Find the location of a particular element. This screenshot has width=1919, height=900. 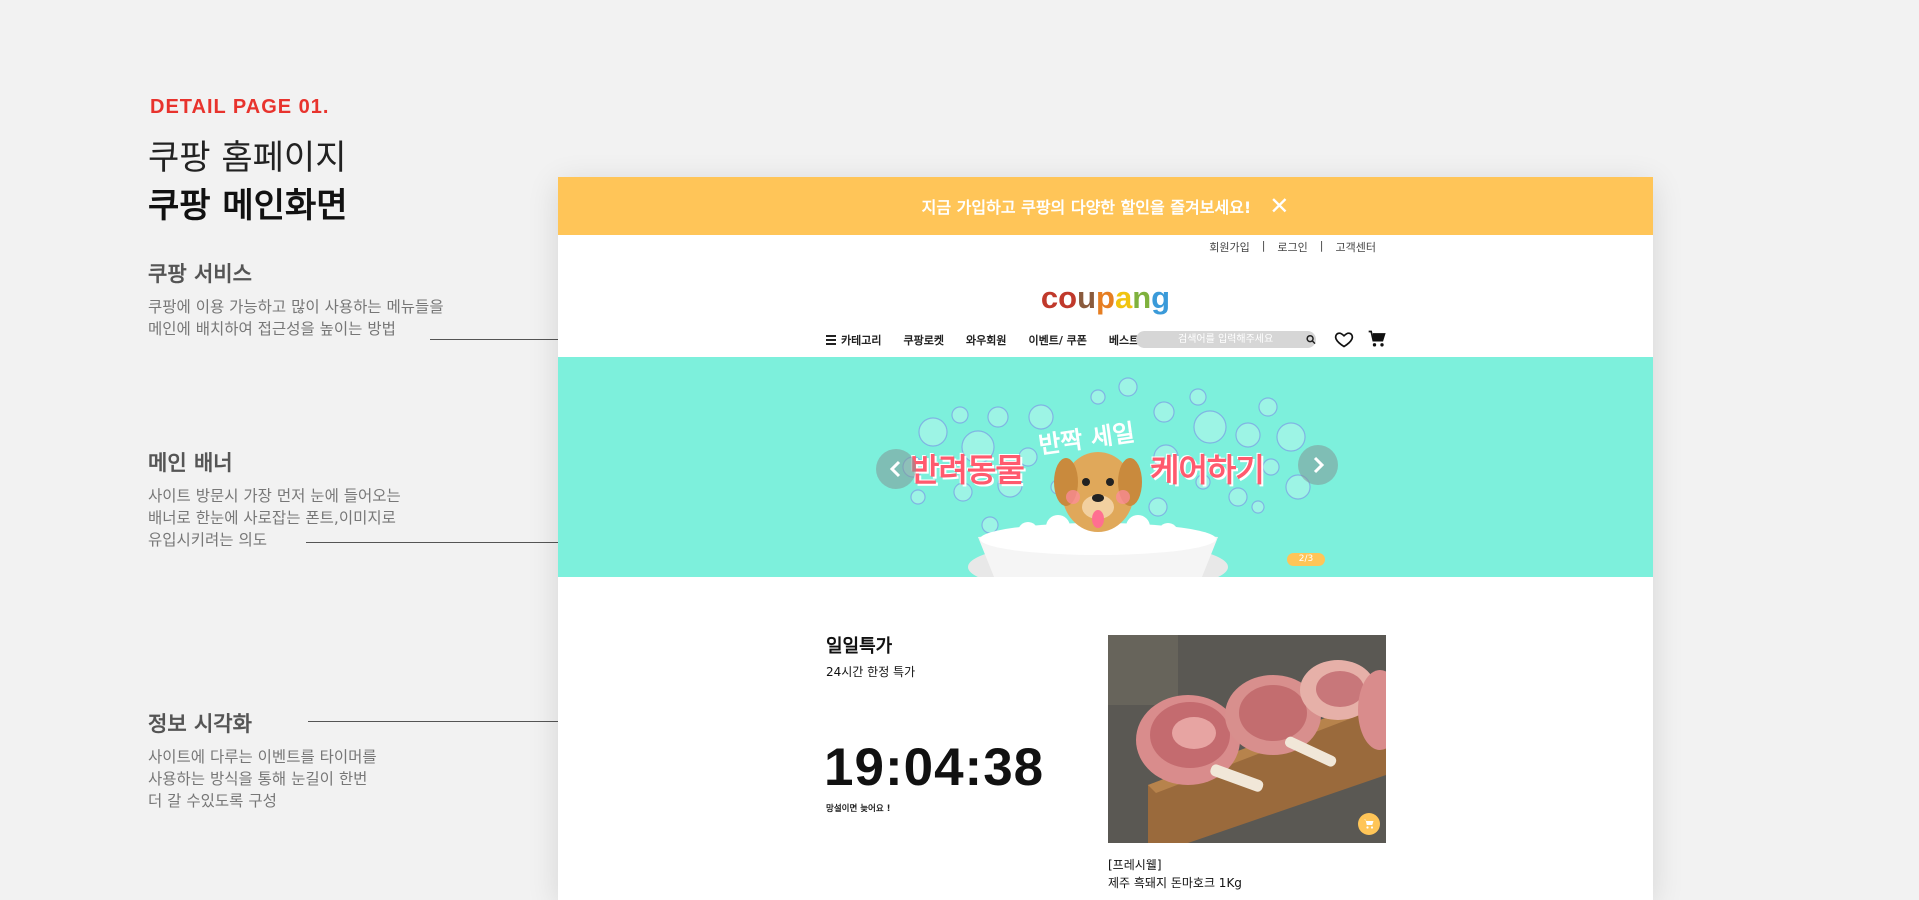

logo-letter: n is located at coordinates (1142, 297).